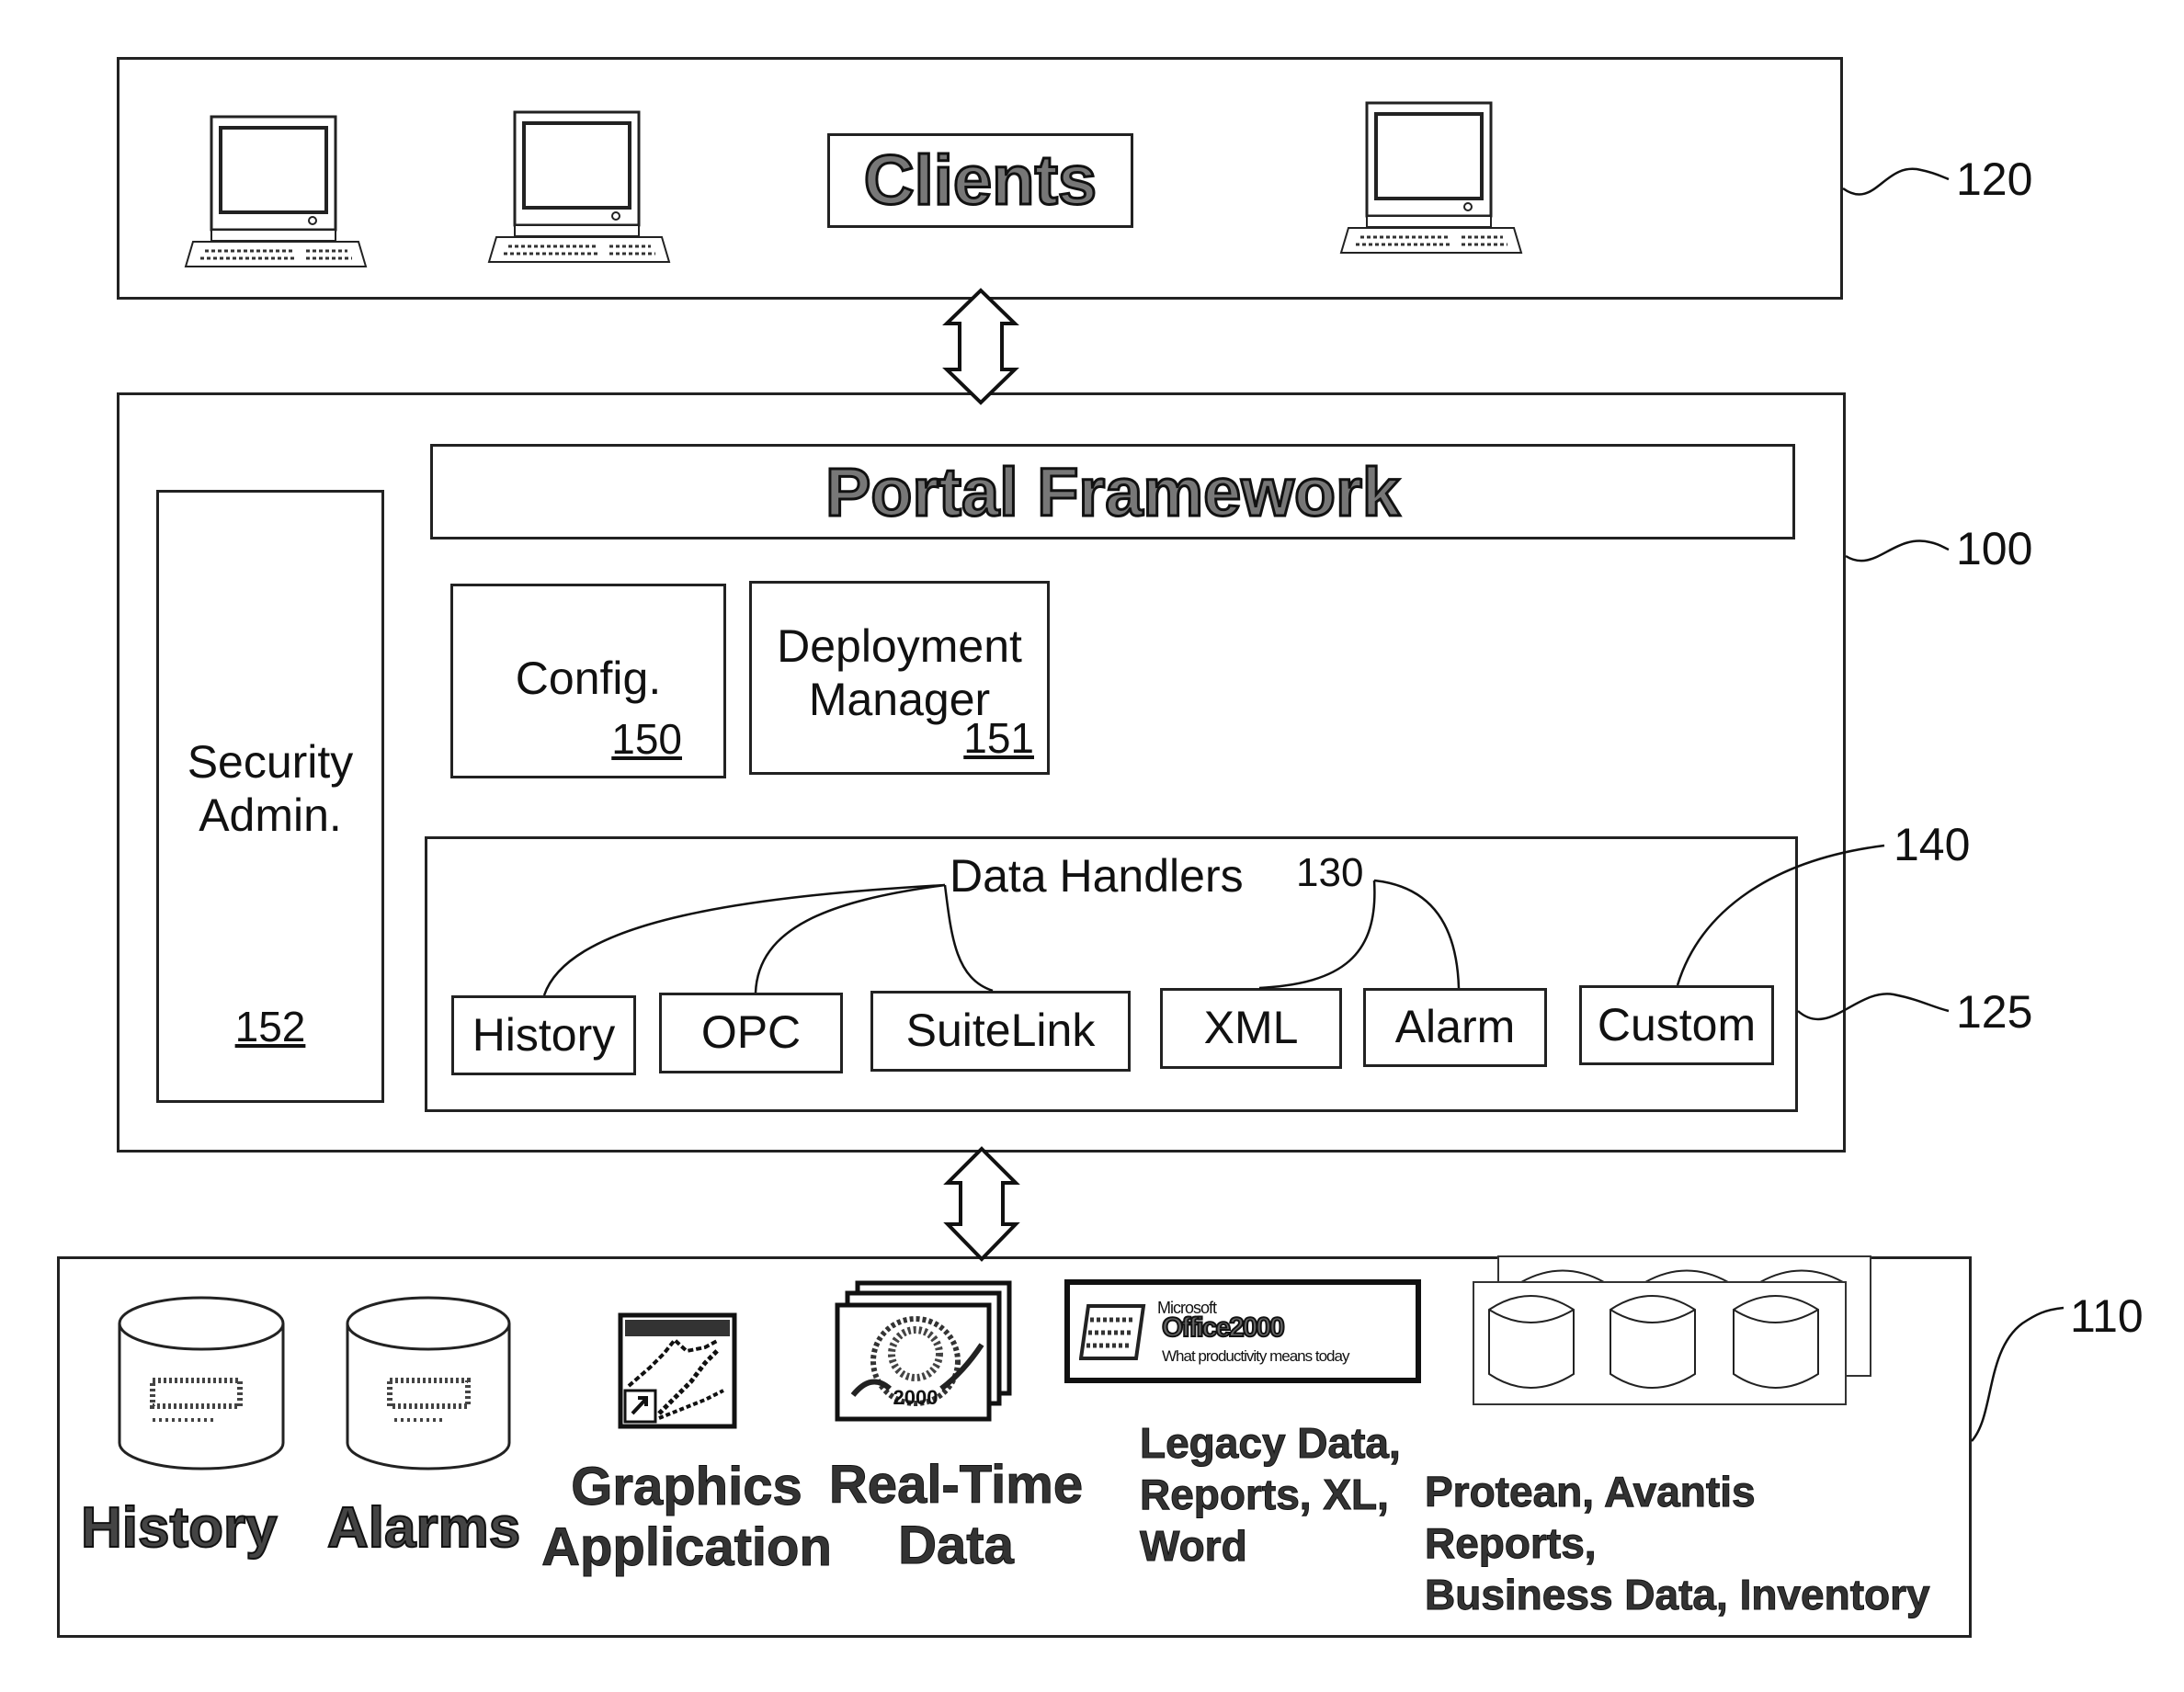 This screenshot has width=2184, height=1692. I want to click on data-handlers-ref: 130, so click(1330, 872).